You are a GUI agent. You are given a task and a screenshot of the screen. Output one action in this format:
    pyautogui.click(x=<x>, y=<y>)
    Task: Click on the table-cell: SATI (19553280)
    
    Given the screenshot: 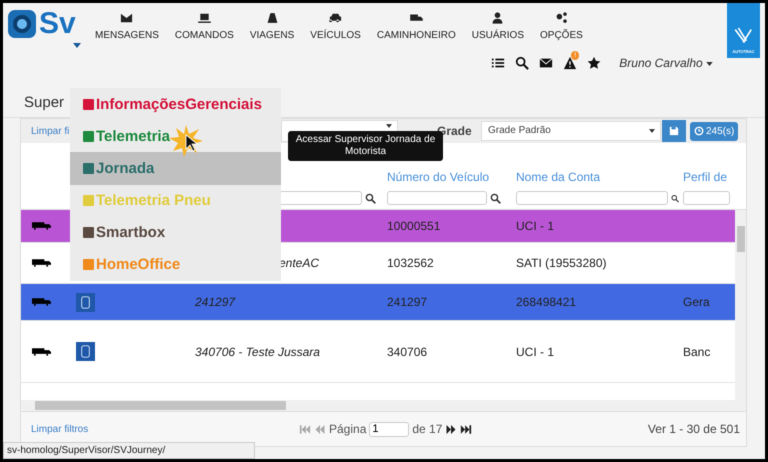 What is the action you would take?
    pyautogui.click(x=561, y=263)
    